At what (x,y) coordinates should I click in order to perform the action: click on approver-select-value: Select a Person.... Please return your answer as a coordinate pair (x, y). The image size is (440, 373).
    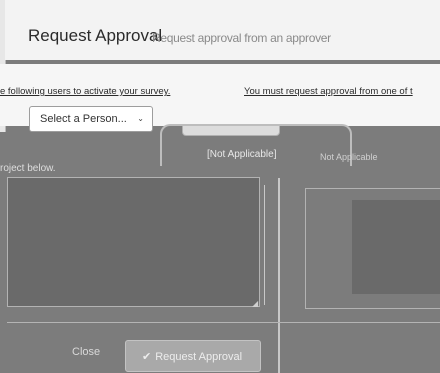
    Looking at the image, I should click on (83, 119).